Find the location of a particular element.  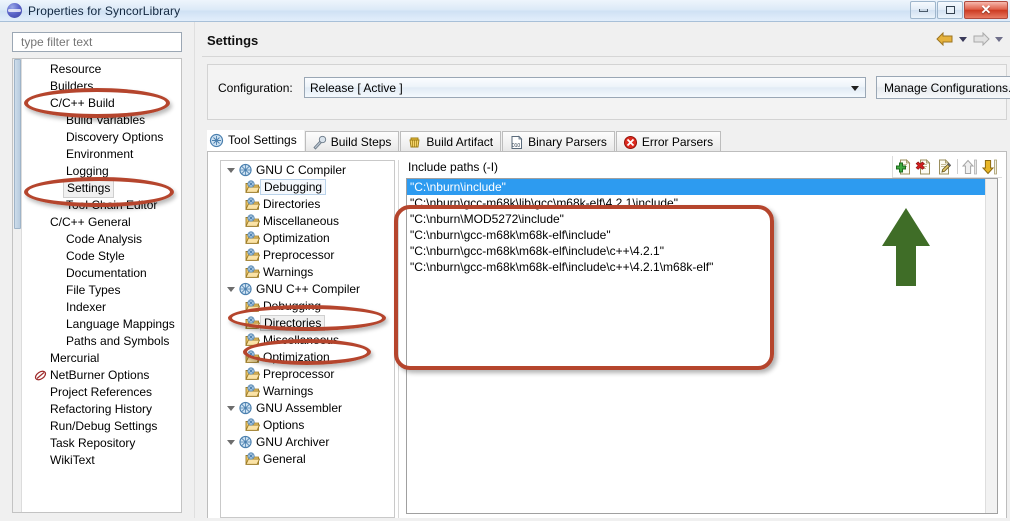

sidebar-item-build-variables: Build Variables is located at coordinates (101, 120).